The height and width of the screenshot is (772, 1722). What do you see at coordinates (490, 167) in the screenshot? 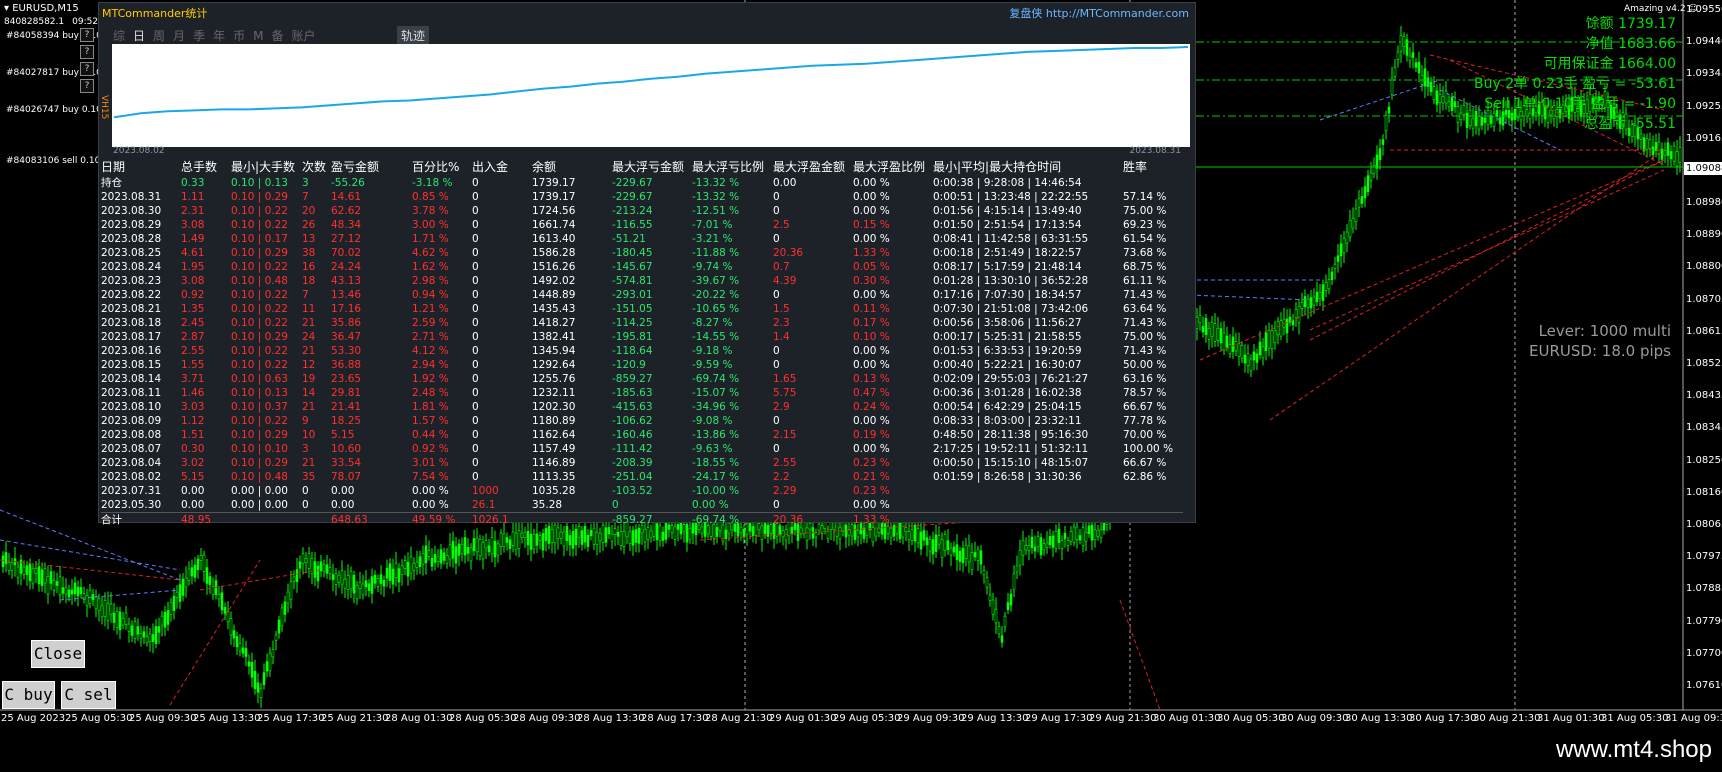
I see `column-header: 出入金` at bounding box center [490, 167].